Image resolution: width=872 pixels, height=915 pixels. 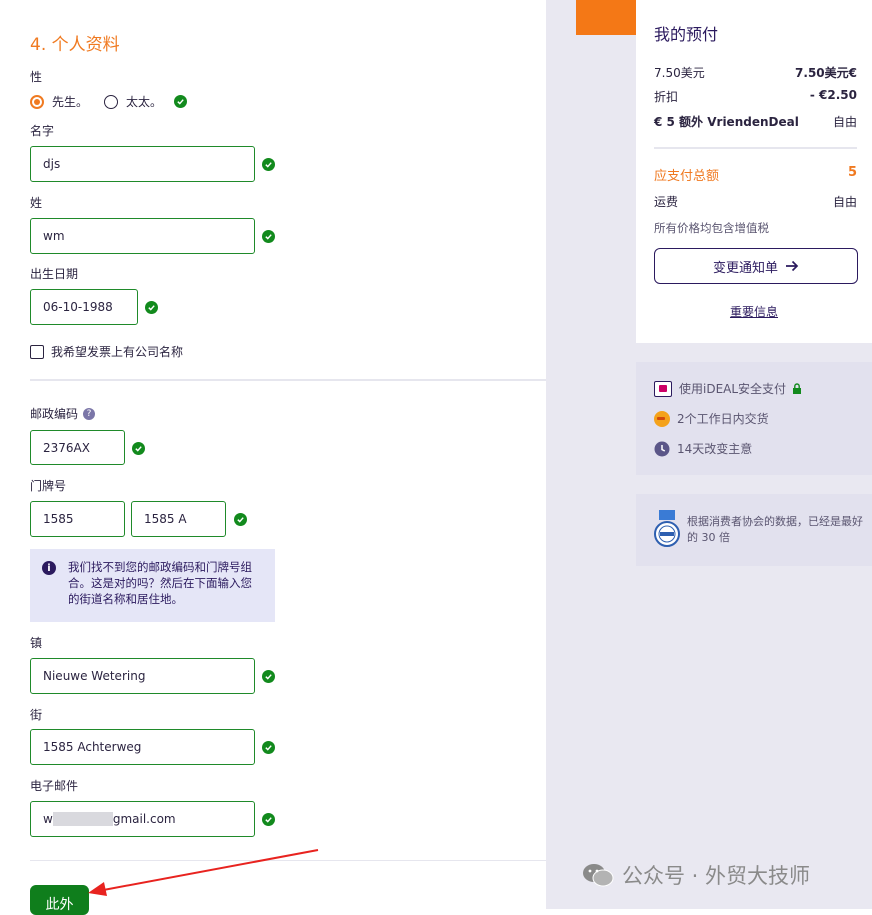 I want to click on last-name-input: wm, so click(x=142, y=236).